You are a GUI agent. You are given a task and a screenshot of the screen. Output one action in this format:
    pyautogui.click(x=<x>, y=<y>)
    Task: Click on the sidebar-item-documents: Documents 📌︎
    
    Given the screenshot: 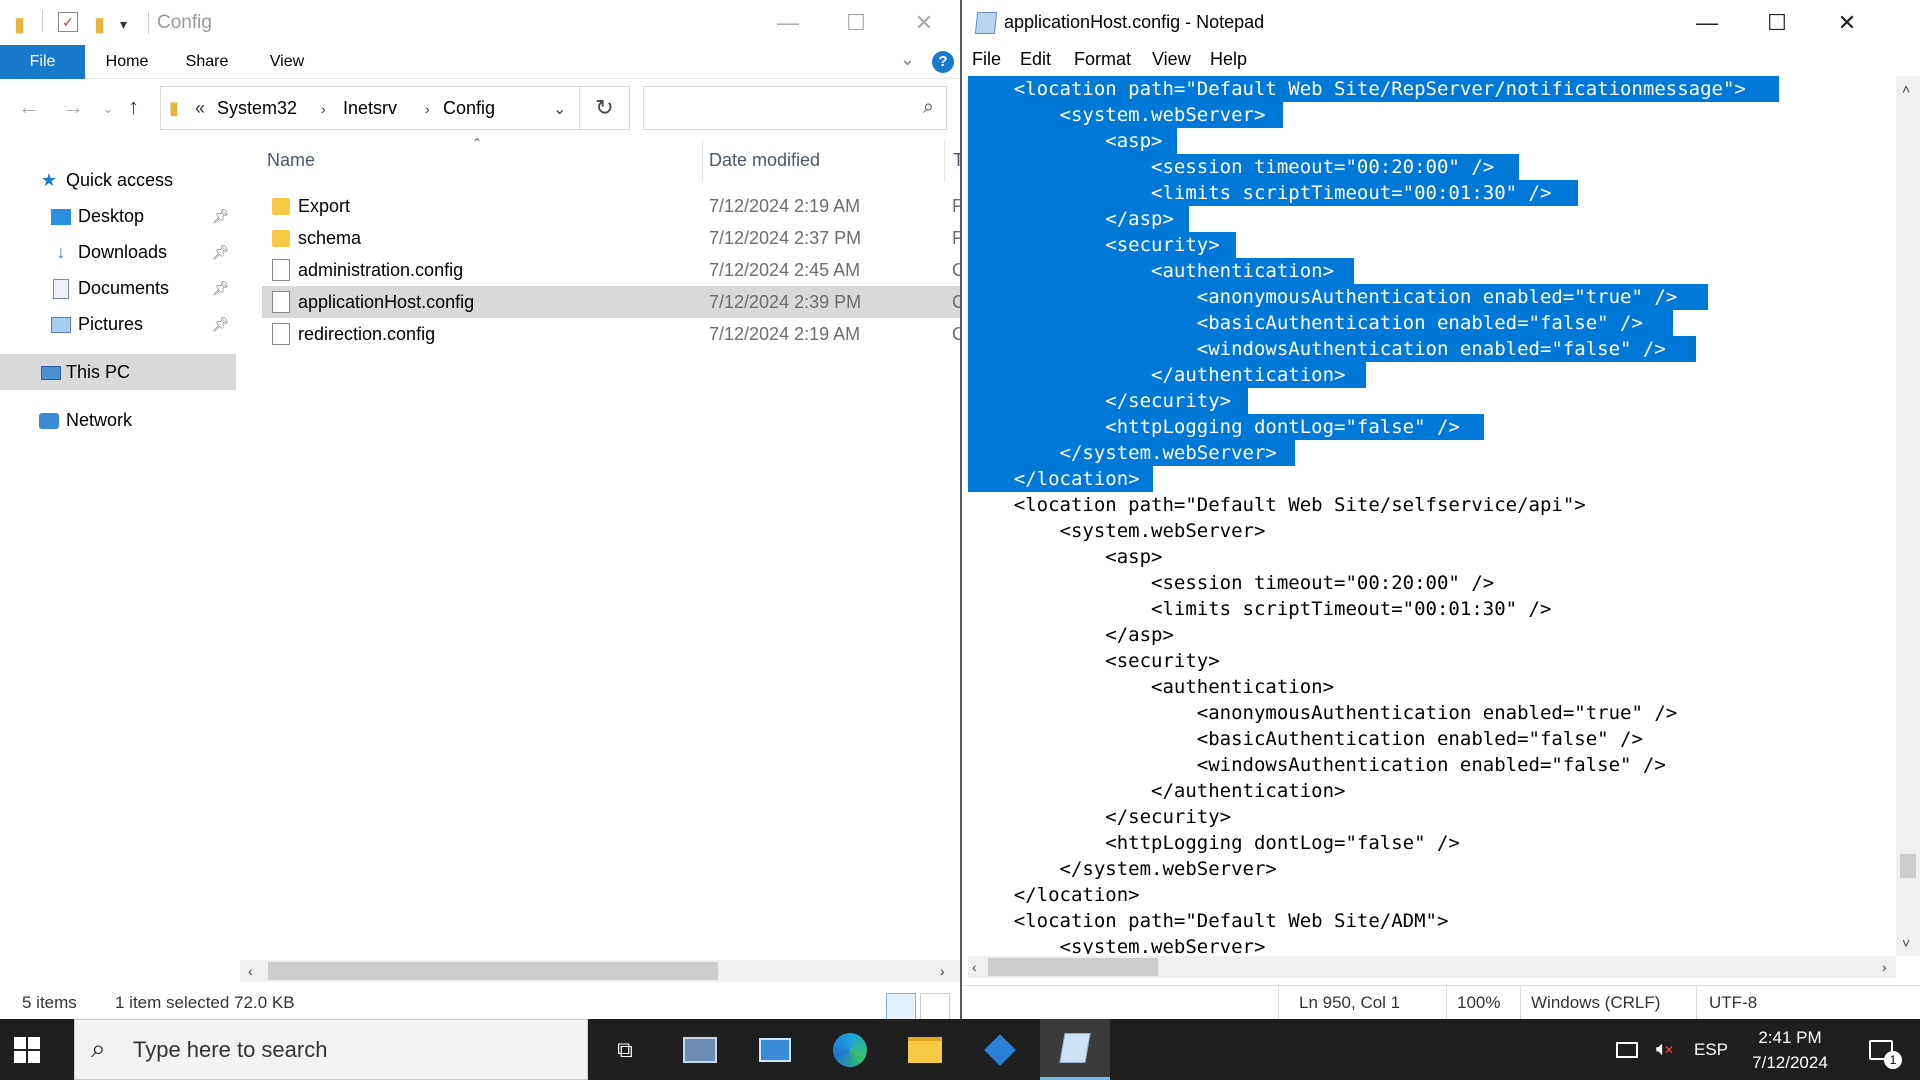 What is the action you would take?
    pyautogui.click(x=118, y=288)
    